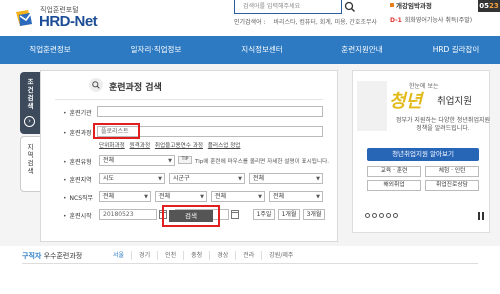  I want to click on arrow-right-icon: ›, so click(29, 121).